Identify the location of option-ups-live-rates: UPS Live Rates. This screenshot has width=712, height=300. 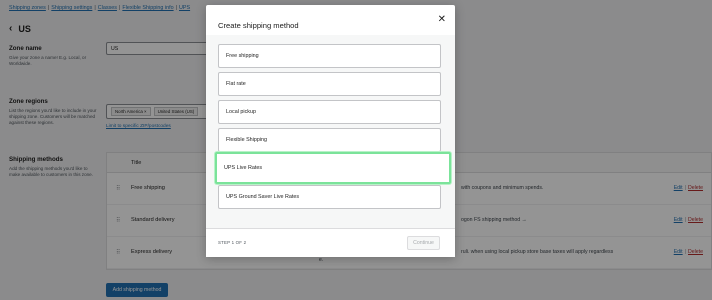
(333, 168).